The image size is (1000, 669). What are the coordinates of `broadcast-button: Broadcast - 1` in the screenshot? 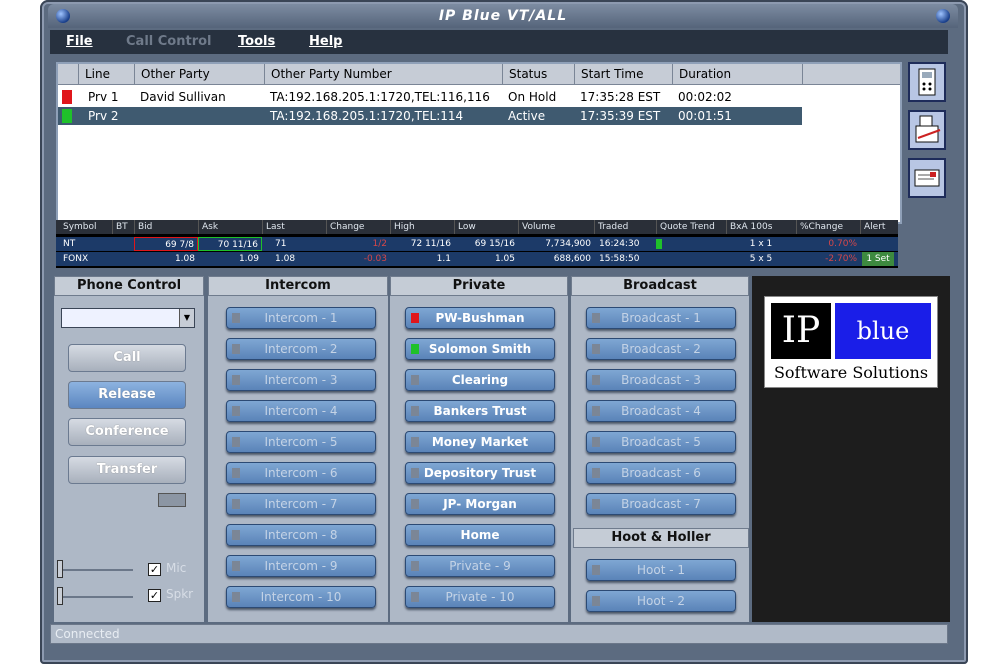 It's located at (661, 318).